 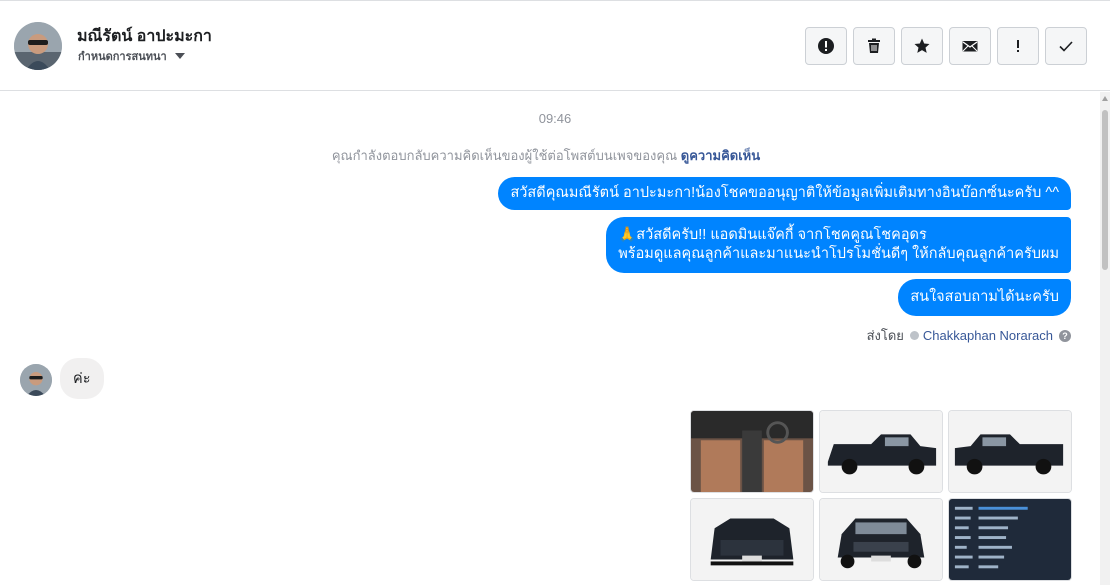 I want to click on follow-up-button, so click(x=1018, y=46).